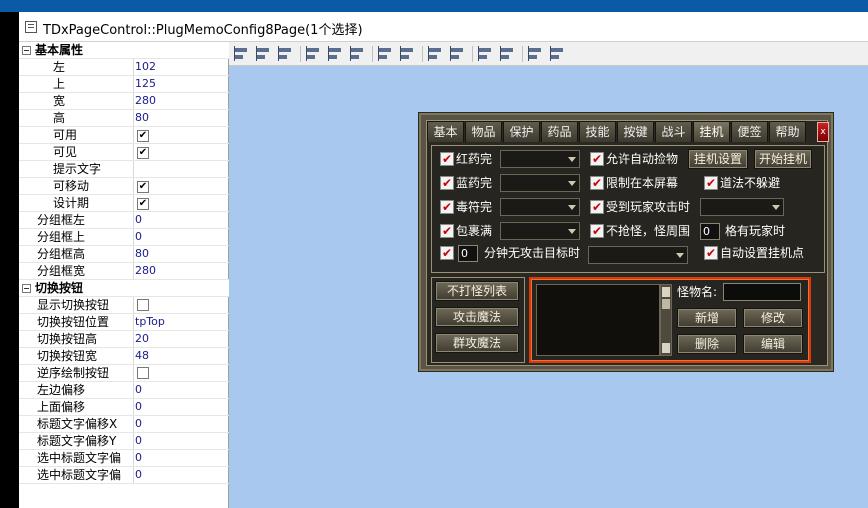 The height and width of the screenshot is (508, 868). Describe the element at coordinates (124, 271) in the screenshot. I see `property-row: 分组框宽 280` at that location.